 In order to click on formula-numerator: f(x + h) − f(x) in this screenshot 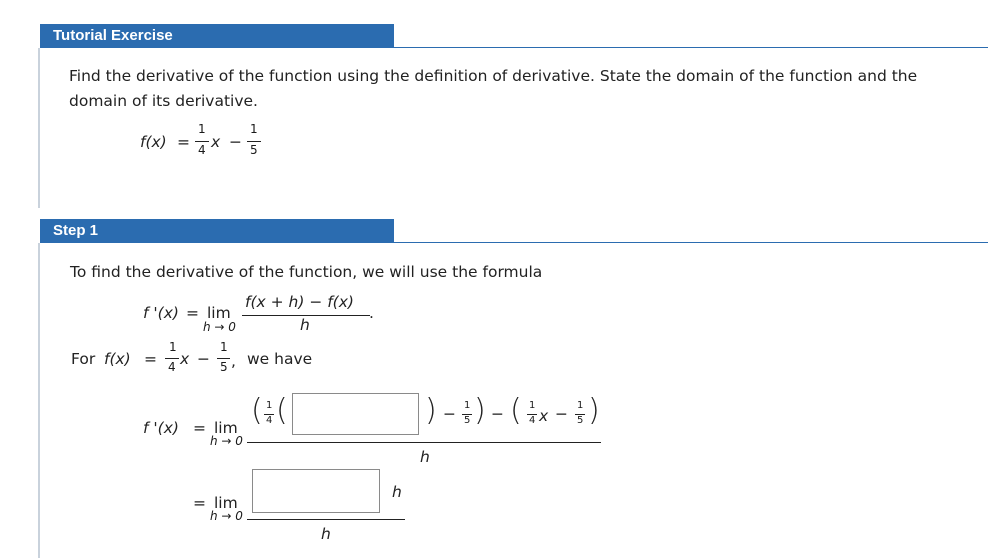, I will do `click(299, 302)`.